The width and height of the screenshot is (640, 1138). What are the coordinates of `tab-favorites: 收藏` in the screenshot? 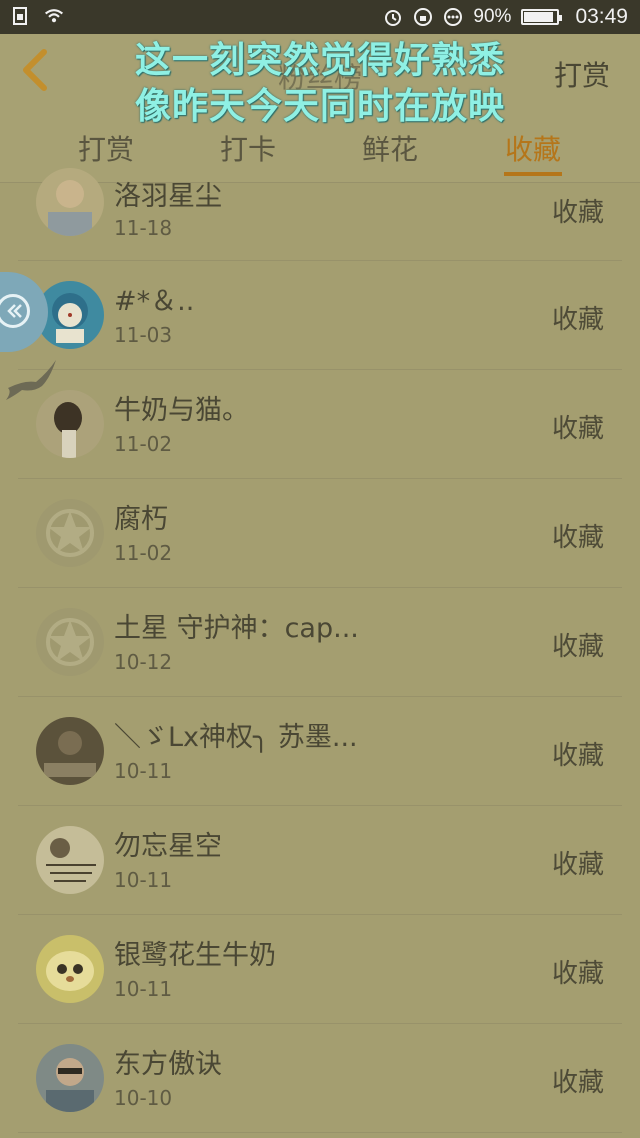 It's located at (533, 148).